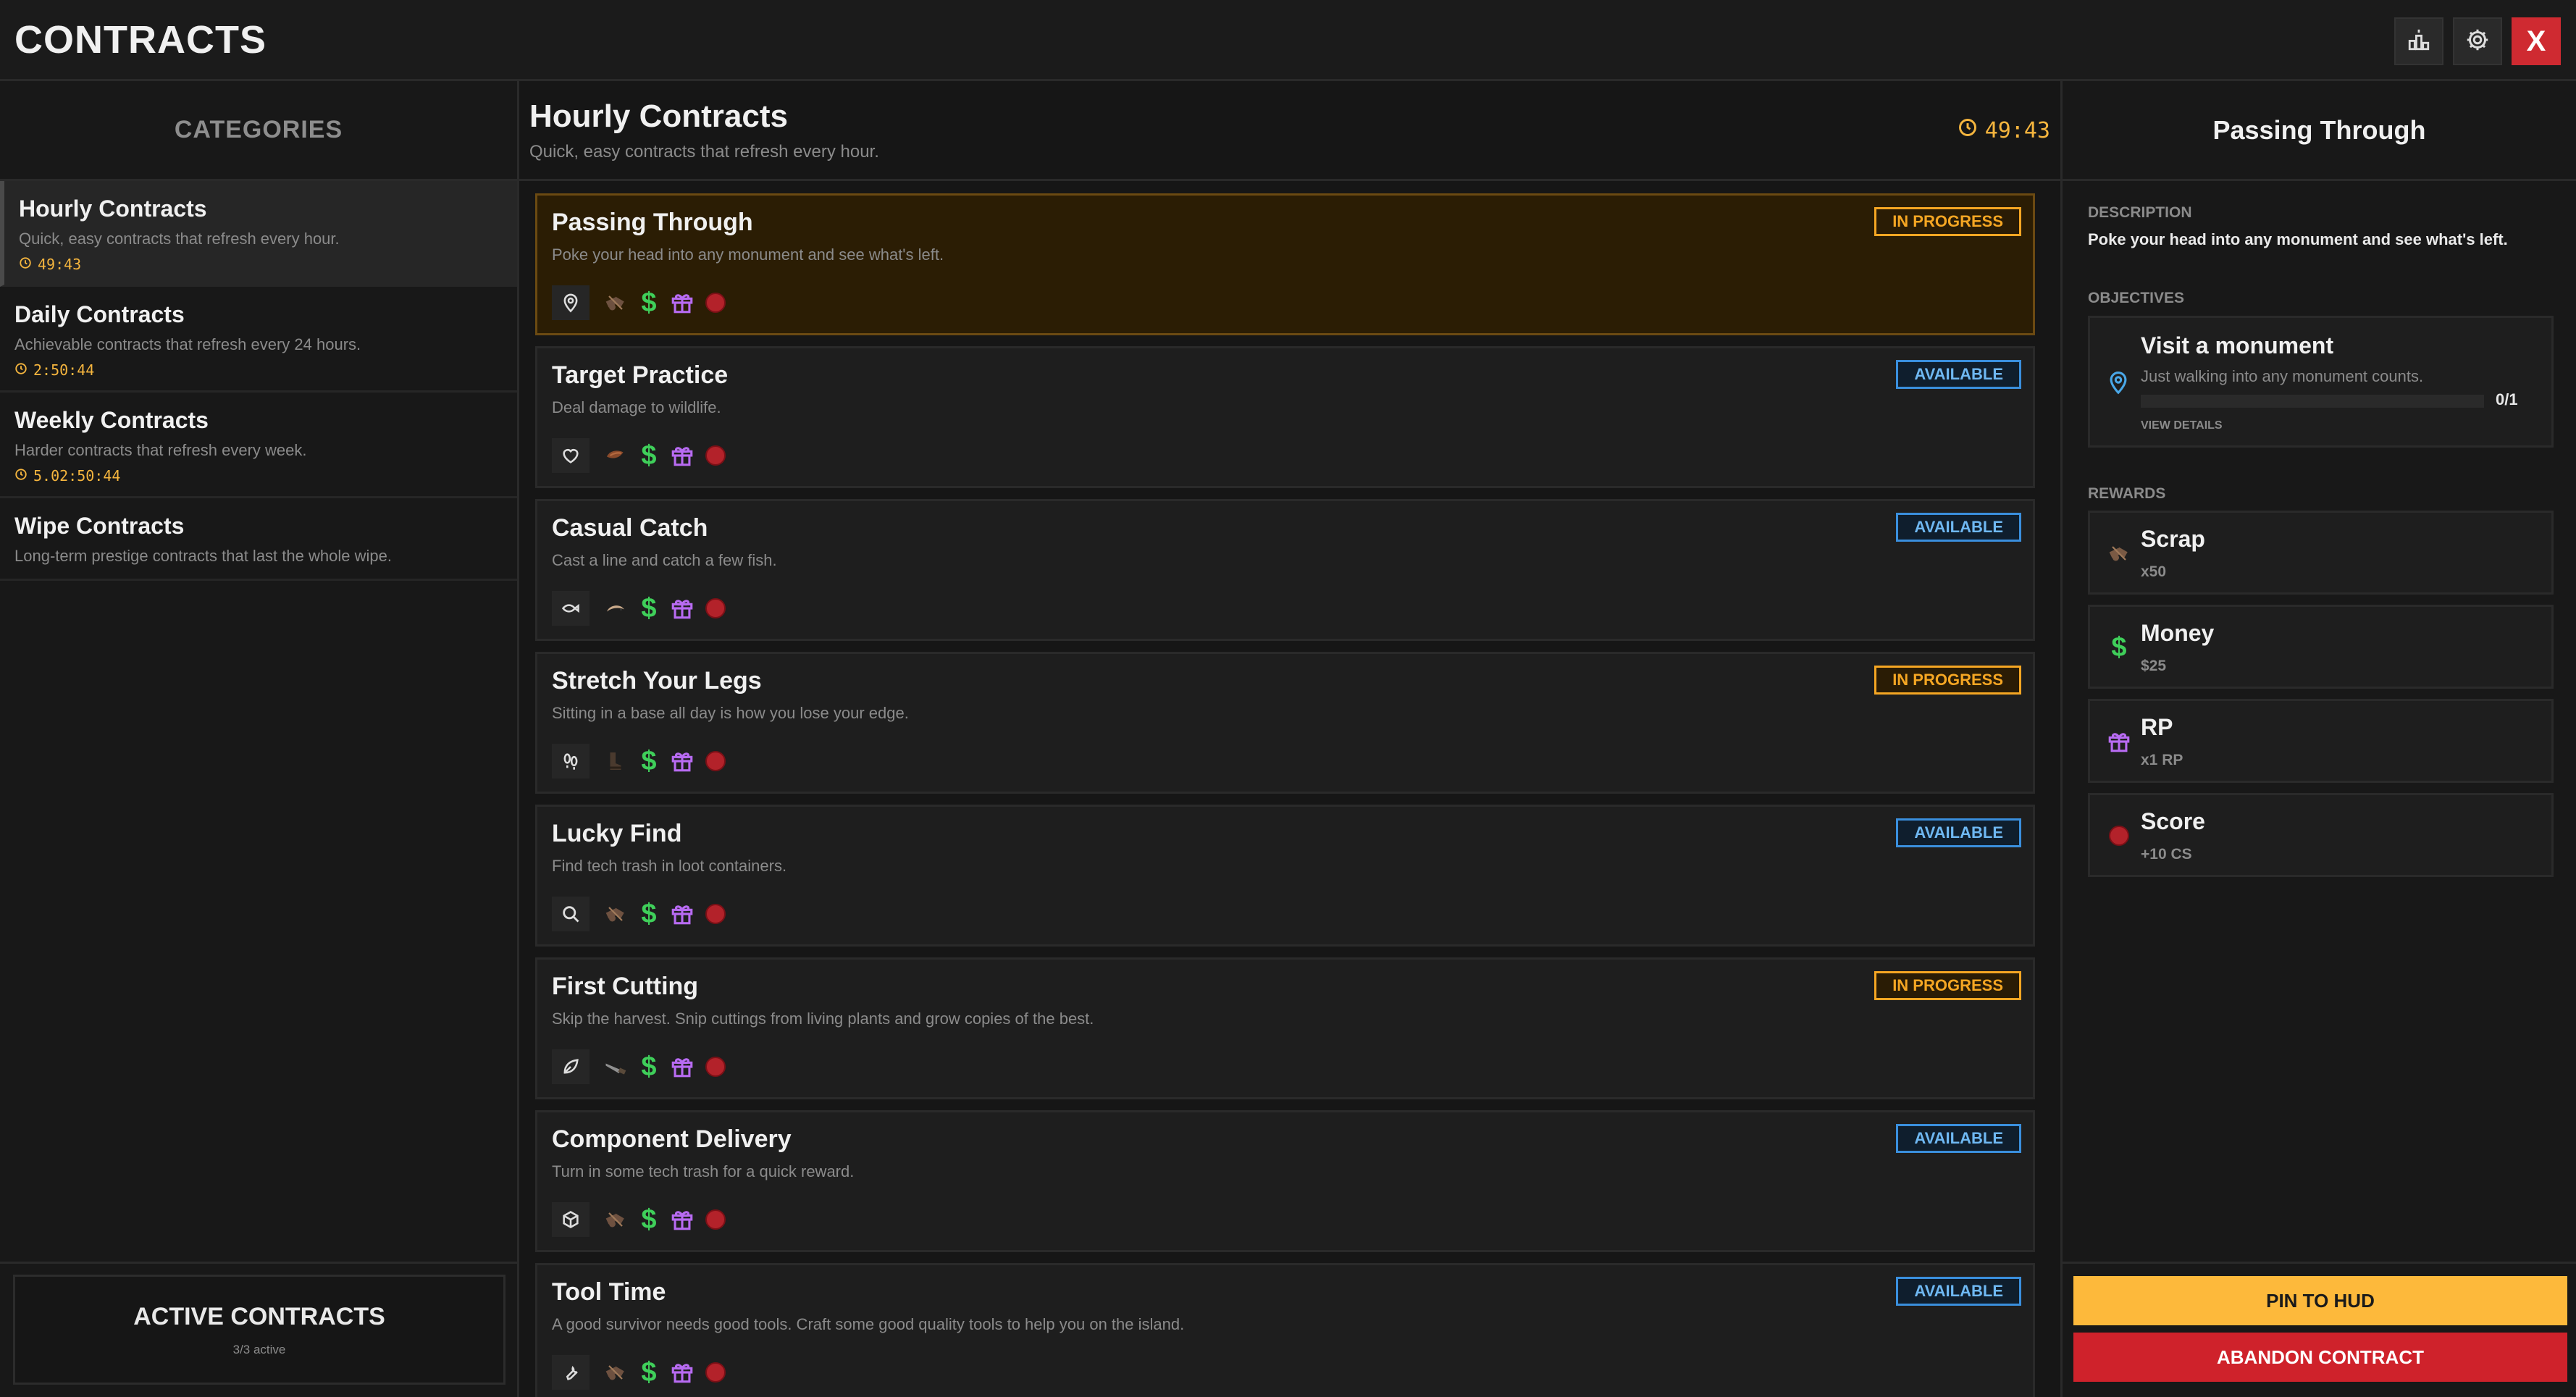 This screenshot has height=1397, width=2576. Describe the element at coordinates (258, 370) in the screenshot. I see `category-timer: 2:50:44` at that location.